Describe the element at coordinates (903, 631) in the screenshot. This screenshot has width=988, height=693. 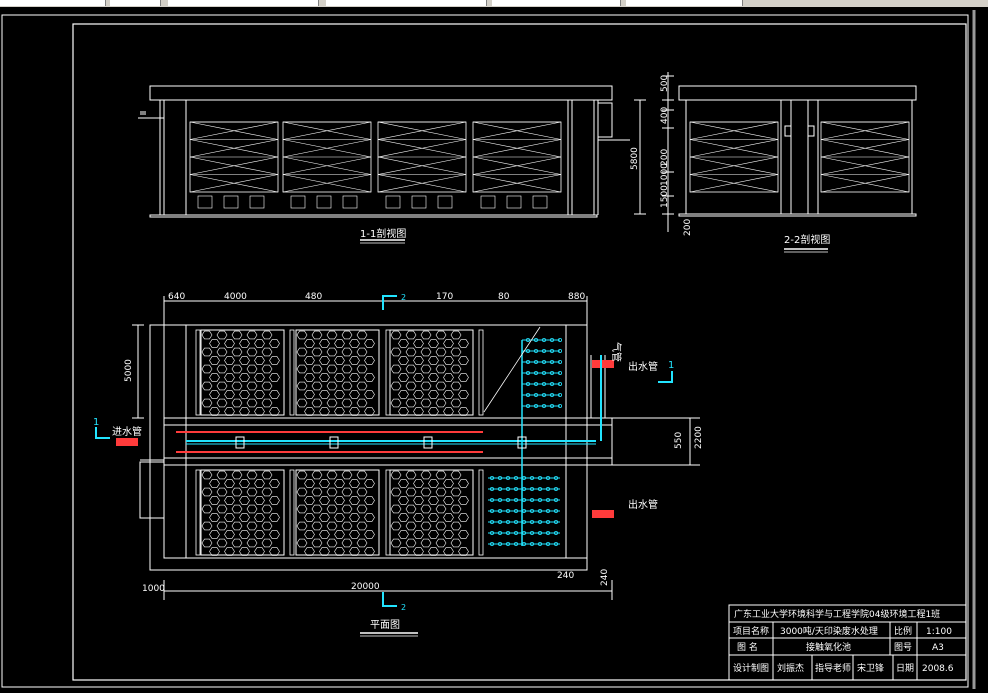
I see `tb-scale-label: 比例` at that location.